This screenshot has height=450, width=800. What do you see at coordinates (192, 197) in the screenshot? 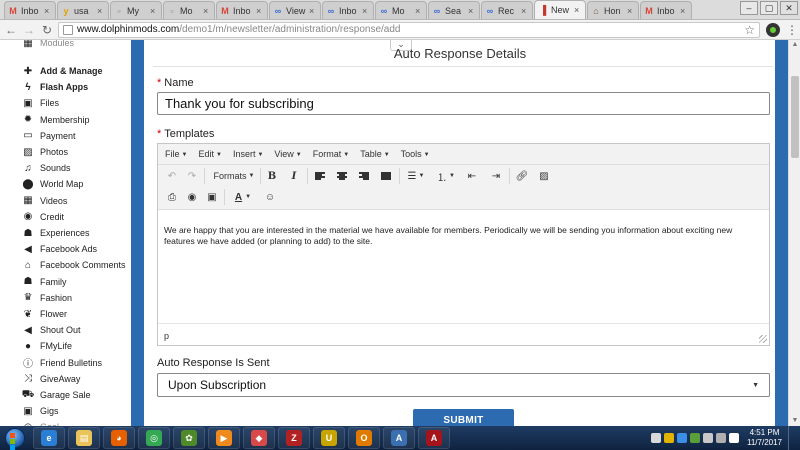
I see `preview-eye-icon: ◉` at bounding box center [192, 197].